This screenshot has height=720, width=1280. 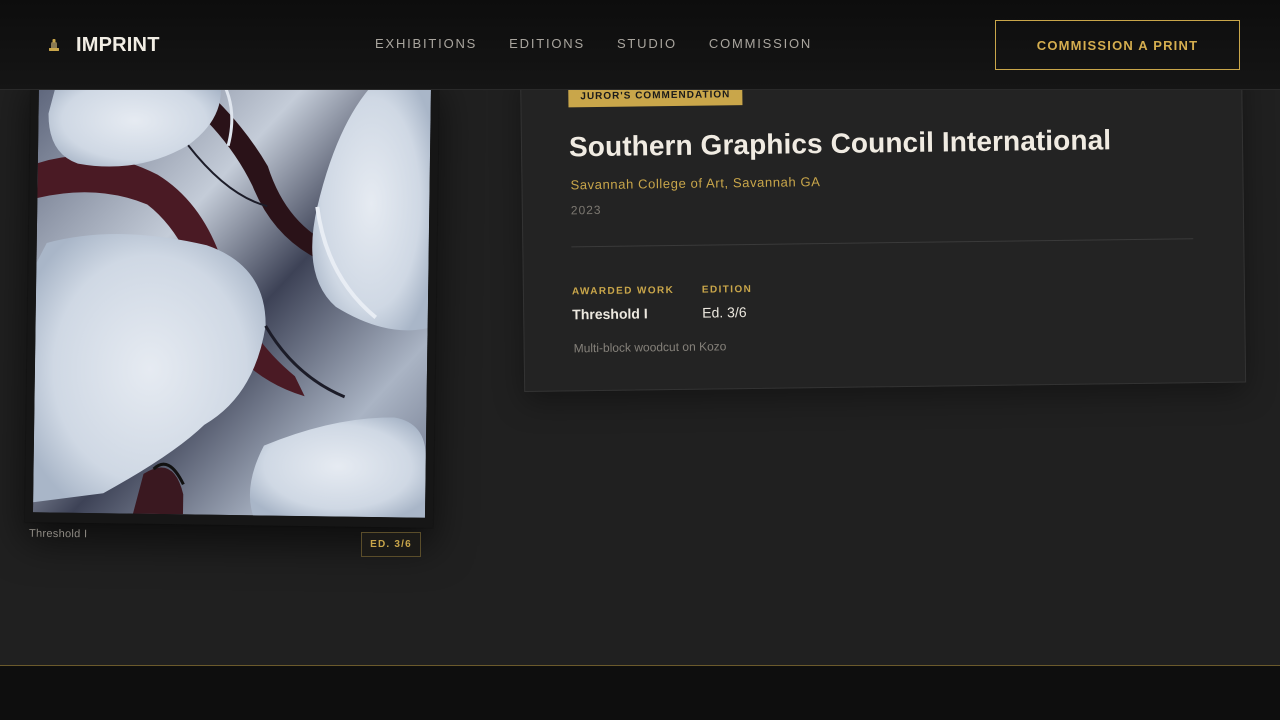 What do you see at coordinates (586, 210) in the screenshot?
I see `award-year: 2023` at bounding box center [586, 210].